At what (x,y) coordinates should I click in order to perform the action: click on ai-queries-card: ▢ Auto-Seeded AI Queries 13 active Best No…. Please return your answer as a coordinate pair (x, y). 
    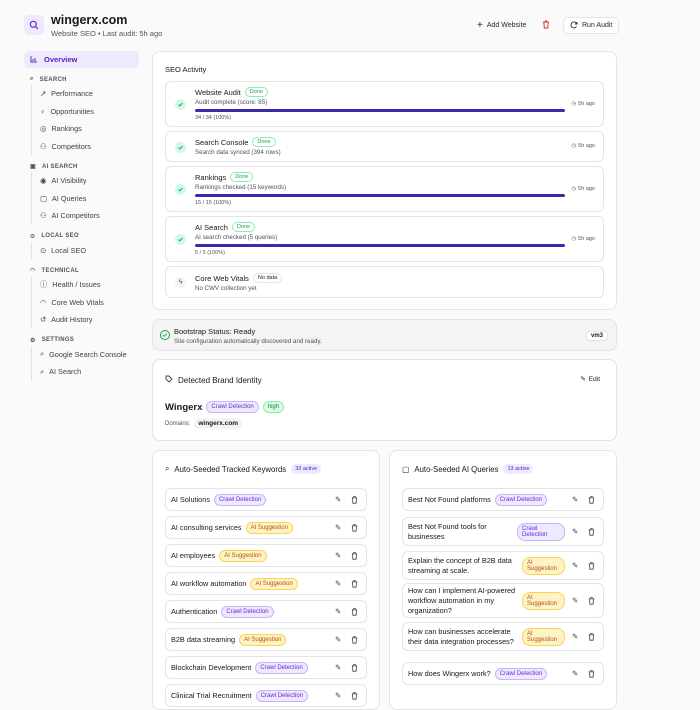
    Looking at the image, I should click on (503, 580).